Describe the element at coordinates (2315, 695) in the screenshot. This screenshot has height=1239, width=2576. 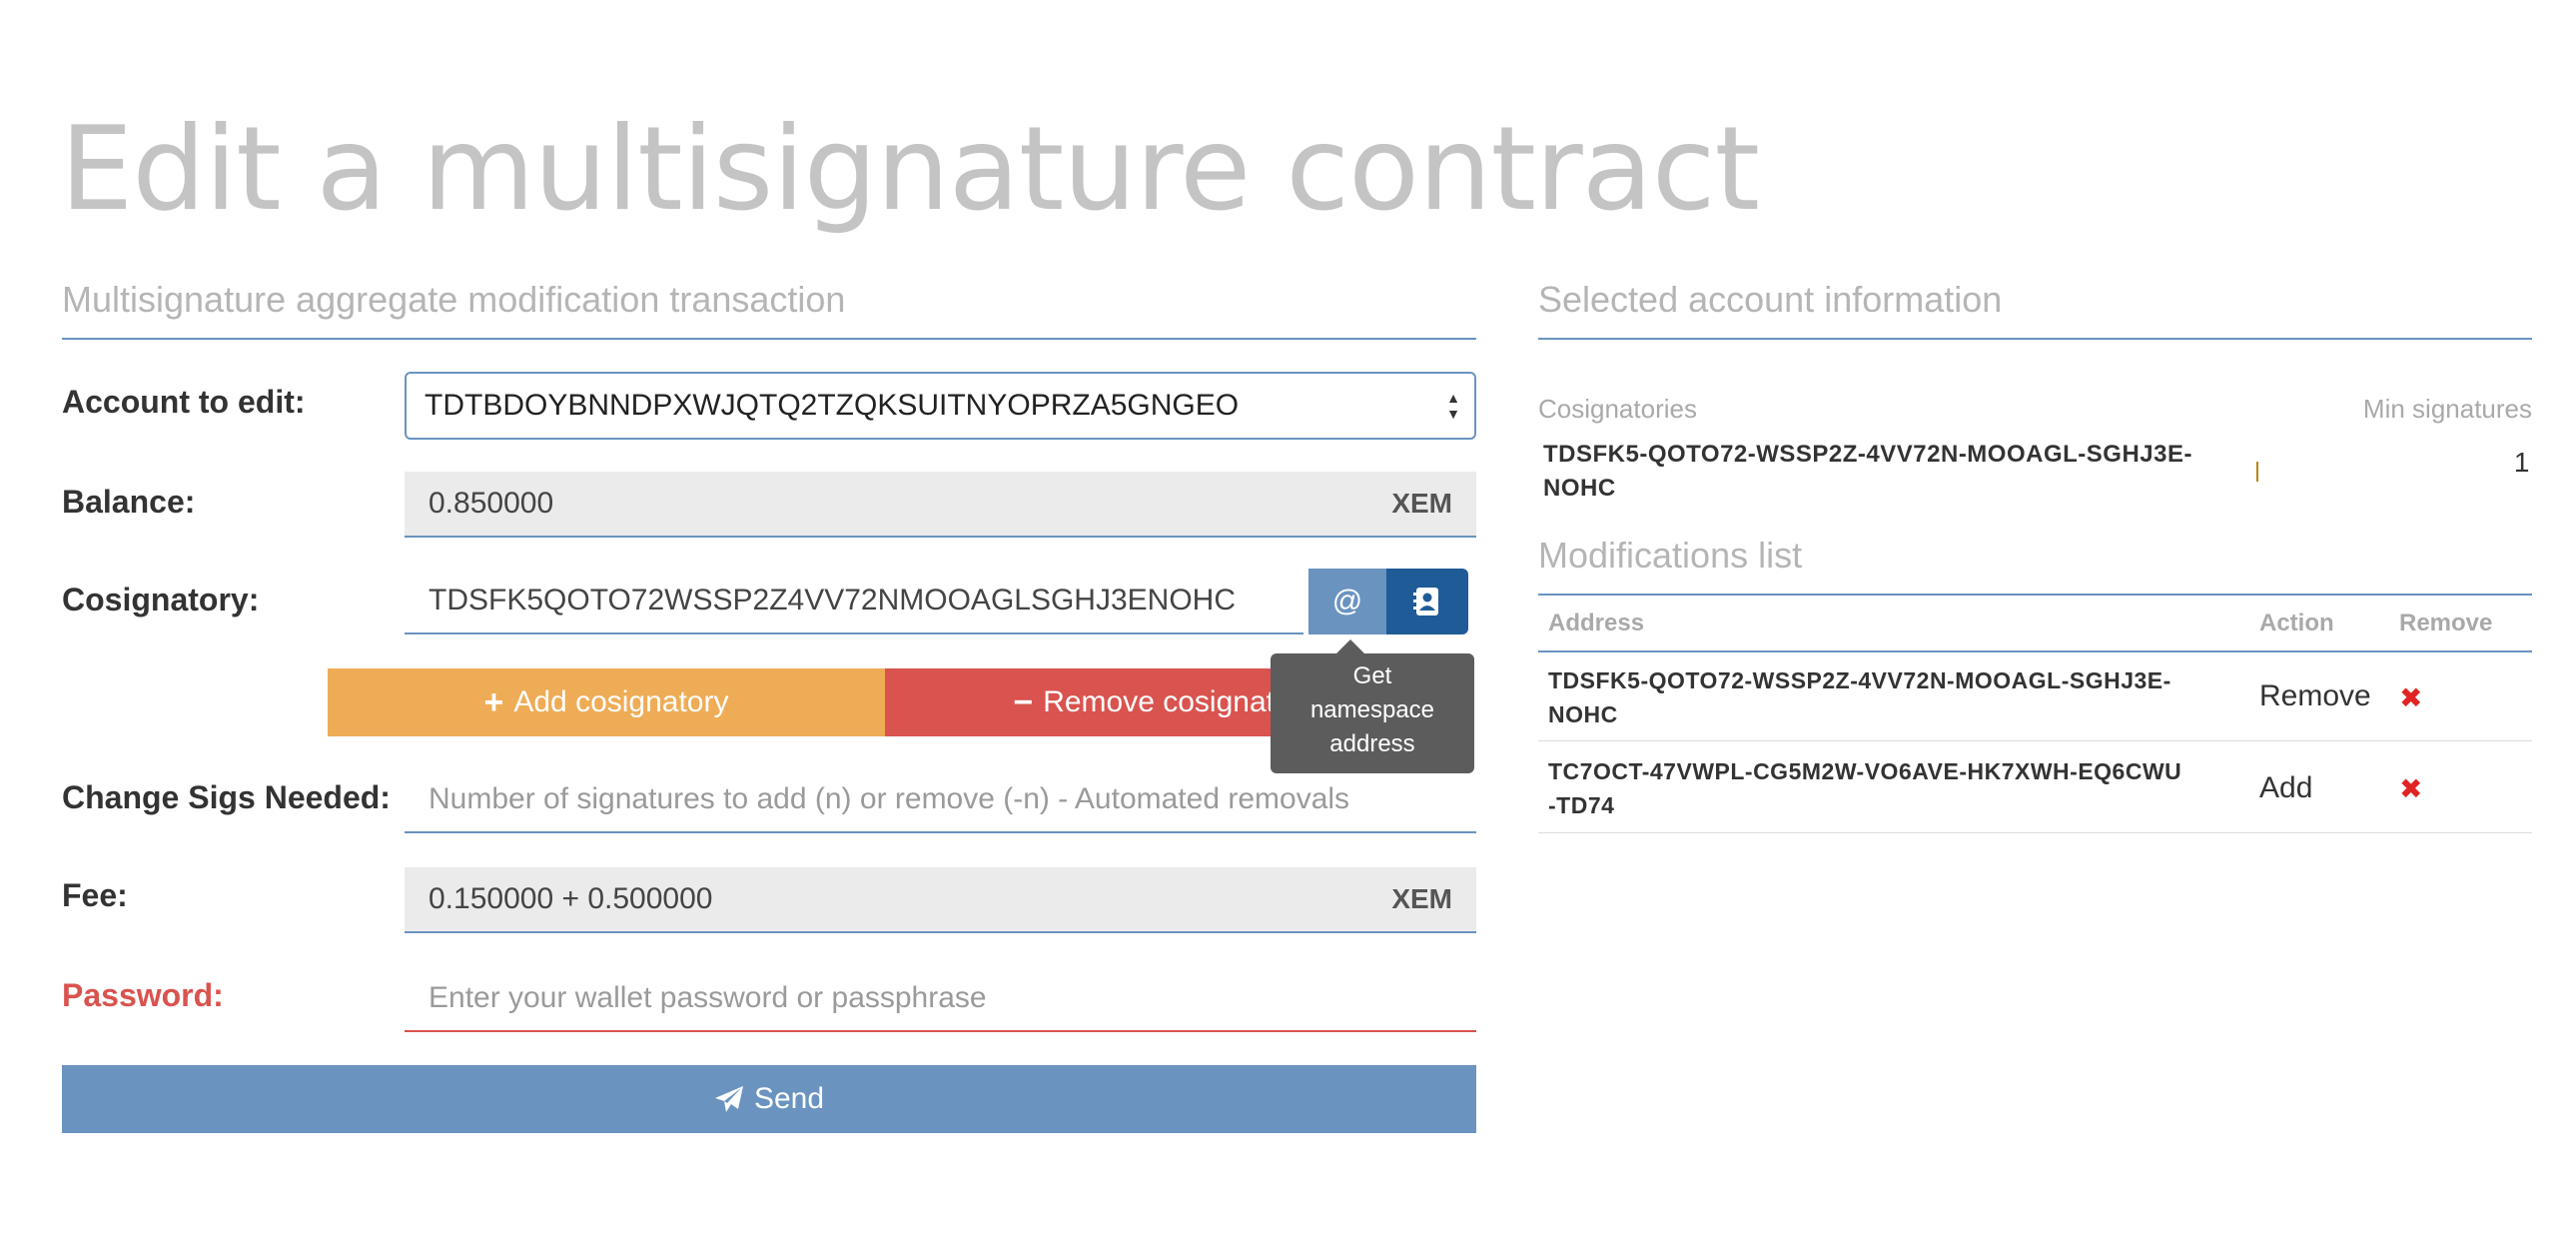
I see `table-row-action: Remove` at that location.